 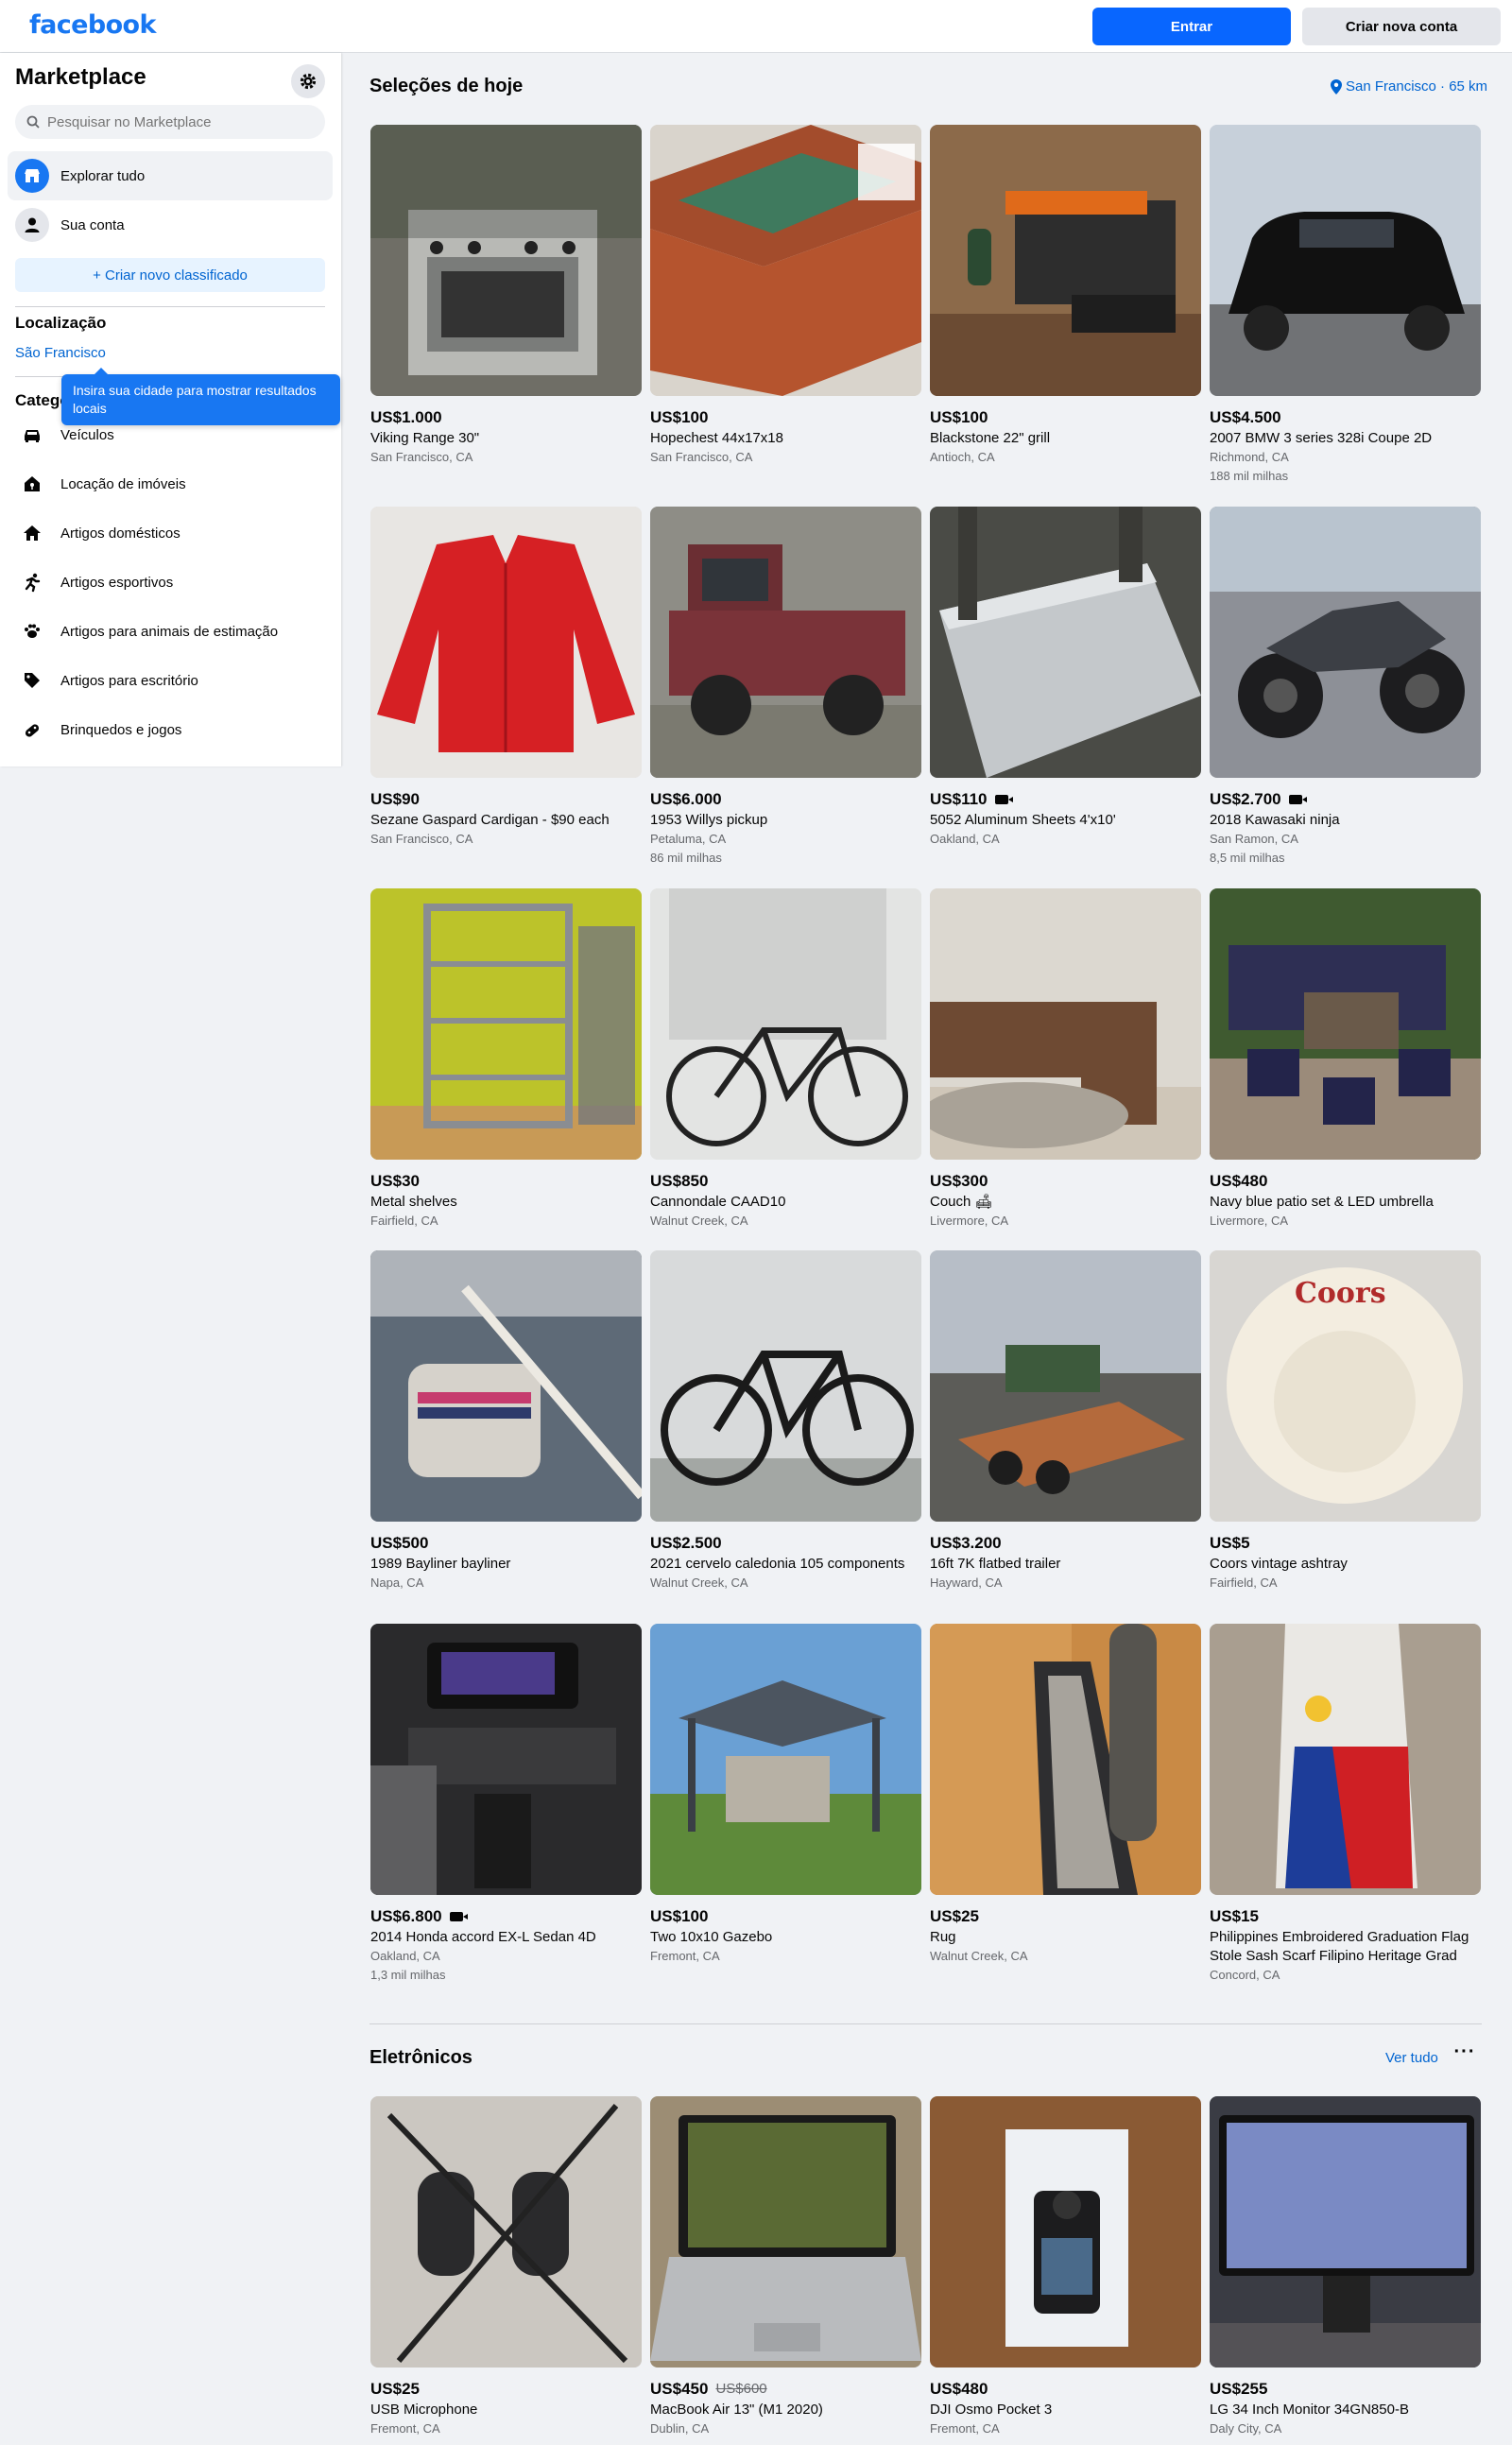 What do you see at coordinates (716, 438) in the screenshot?
I see `listing-title: Hopechest 44x17x18` at bounding box center [716, 438].